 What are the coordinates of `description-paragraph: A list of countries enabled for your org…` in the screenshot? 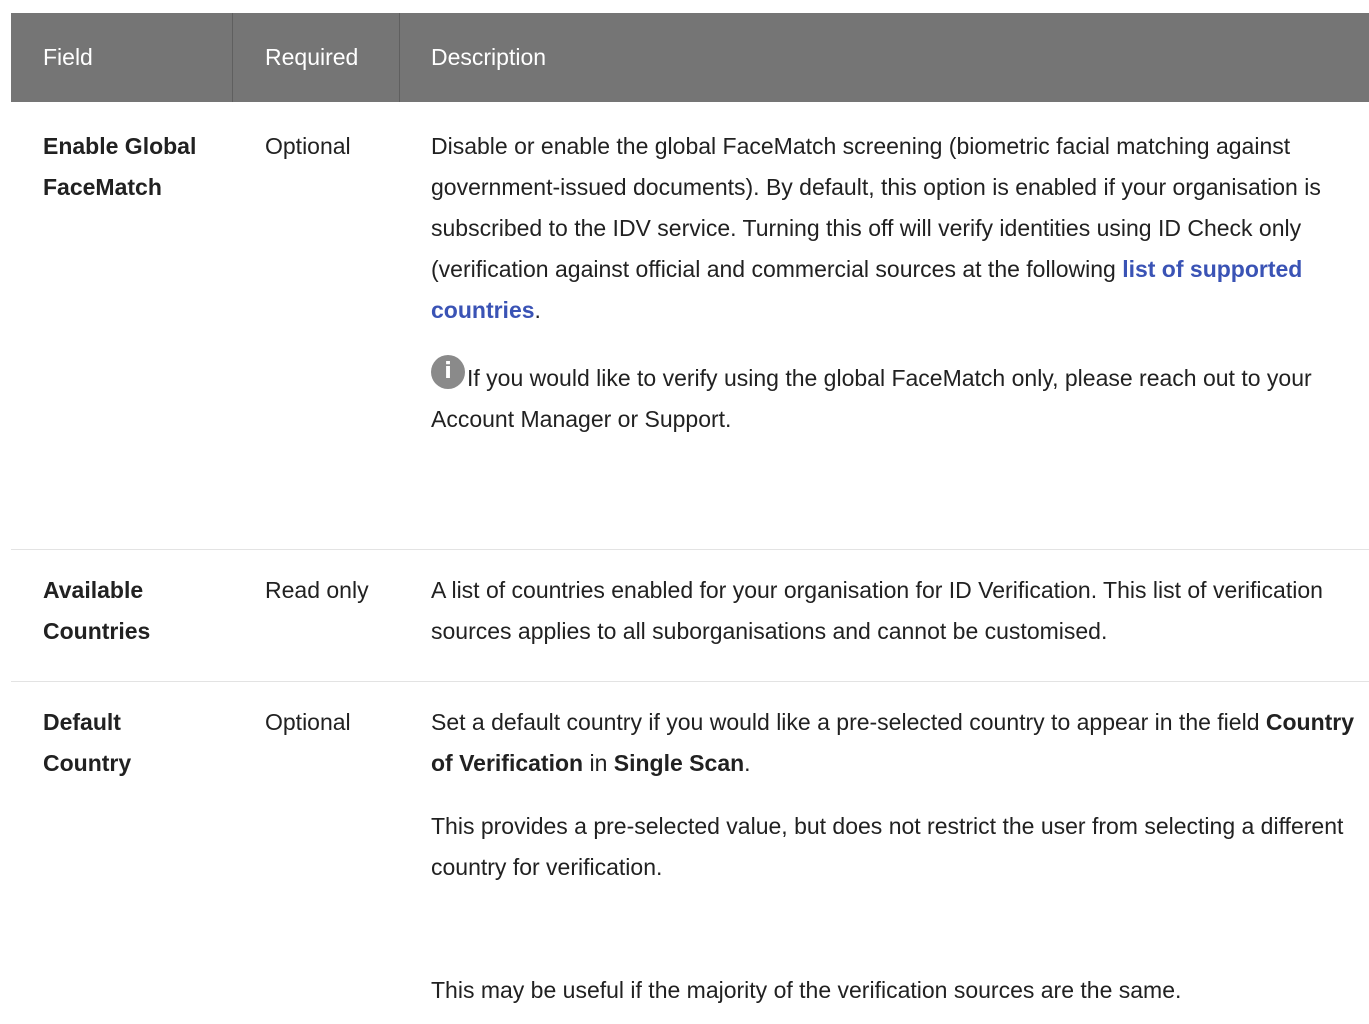 It's located at (877, 610).